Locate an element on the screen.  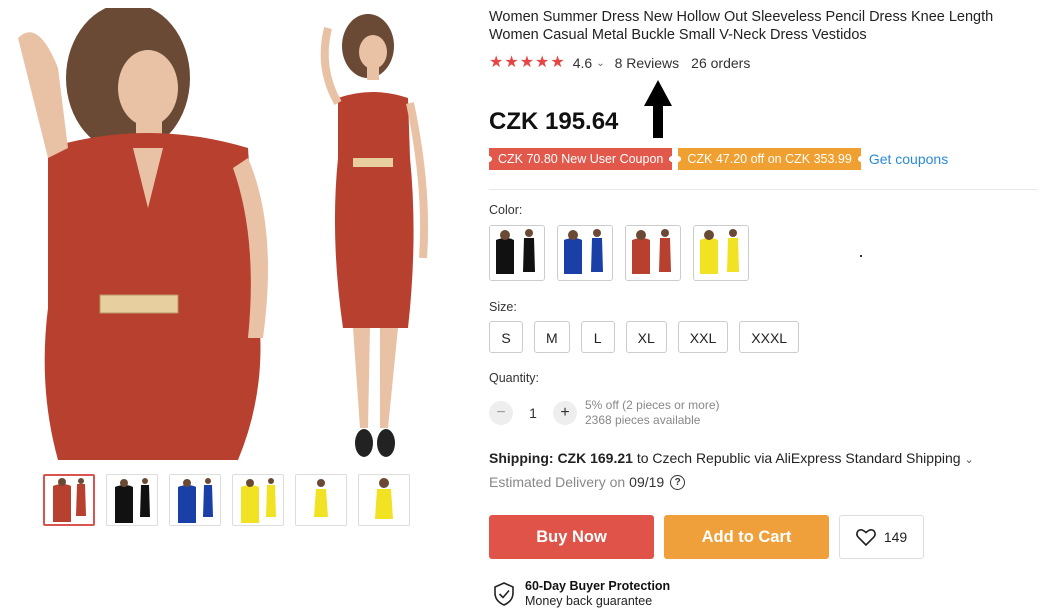
size-option-xl: XL is located at coordinates (646, 337).